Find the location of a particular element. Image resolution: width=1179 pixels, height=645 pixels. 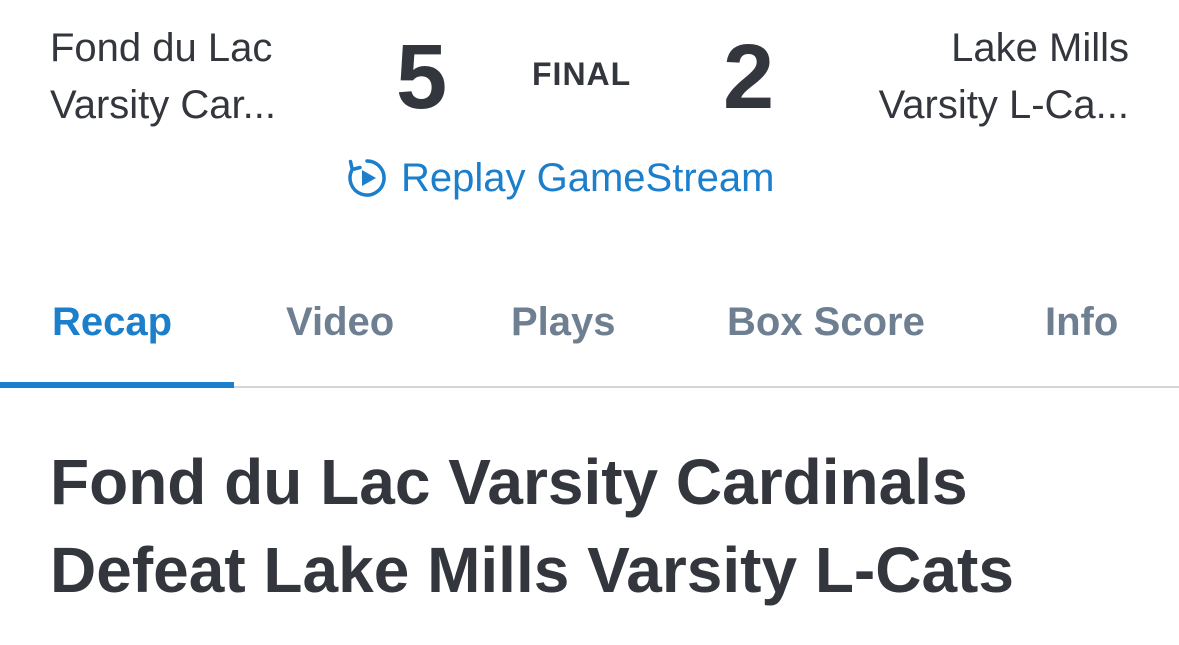

replay-gamestream-label: Replay GameStream is located at coordinates (588, 177).